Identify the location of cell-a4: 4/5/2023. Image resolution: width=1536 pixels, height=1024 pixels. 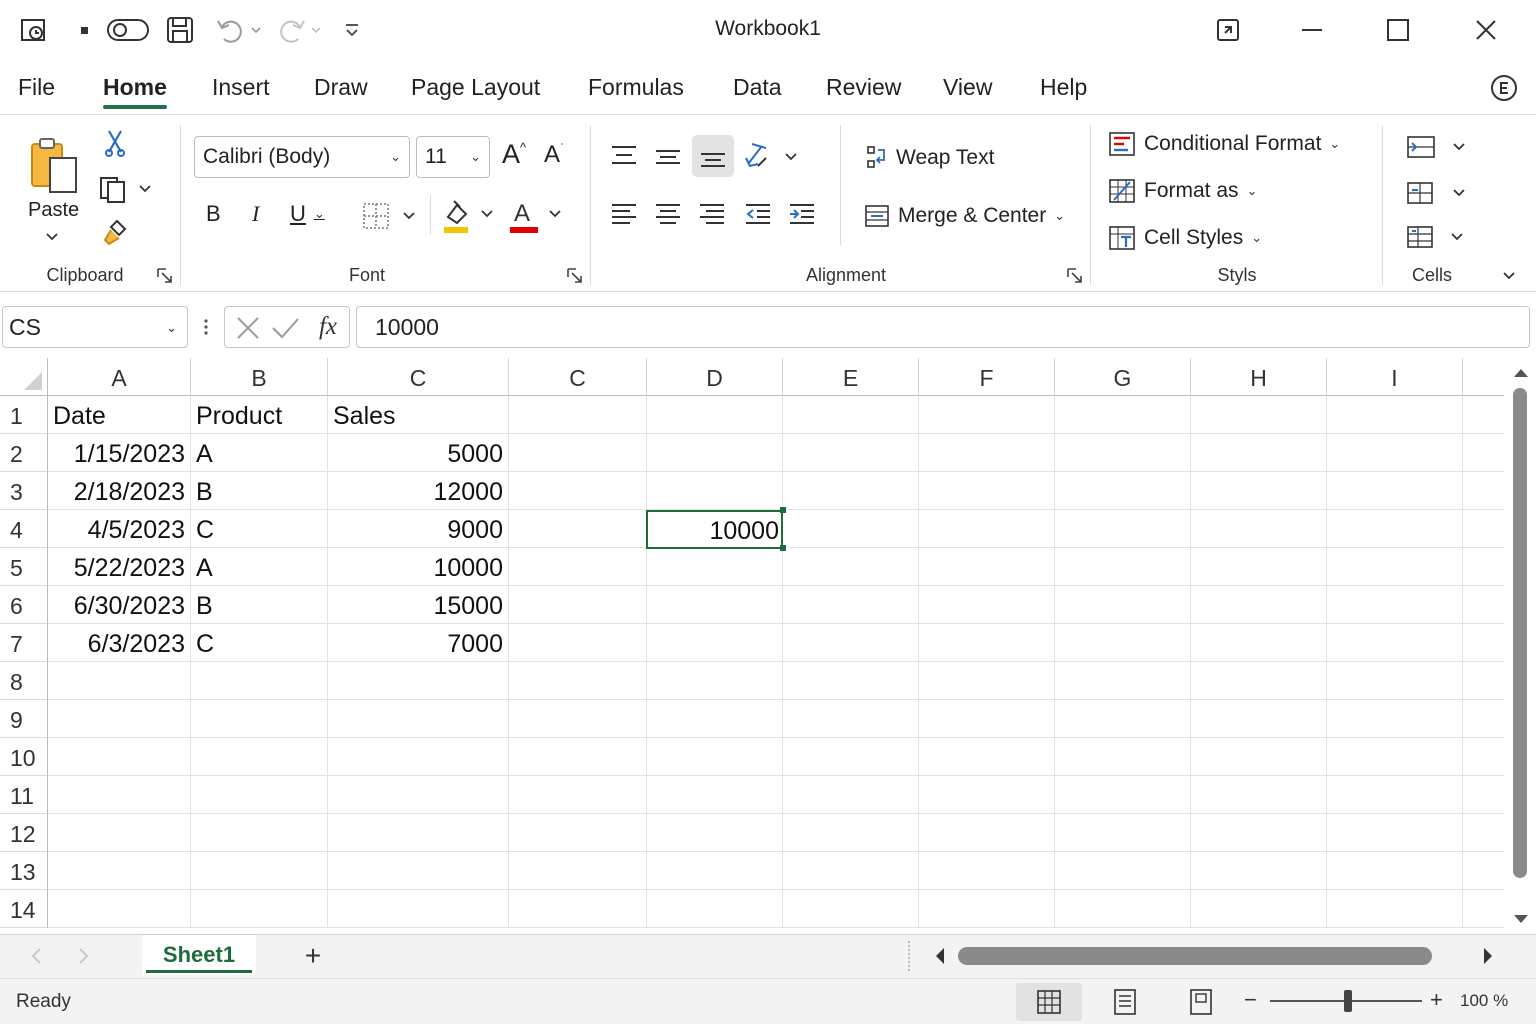
(119, 529).